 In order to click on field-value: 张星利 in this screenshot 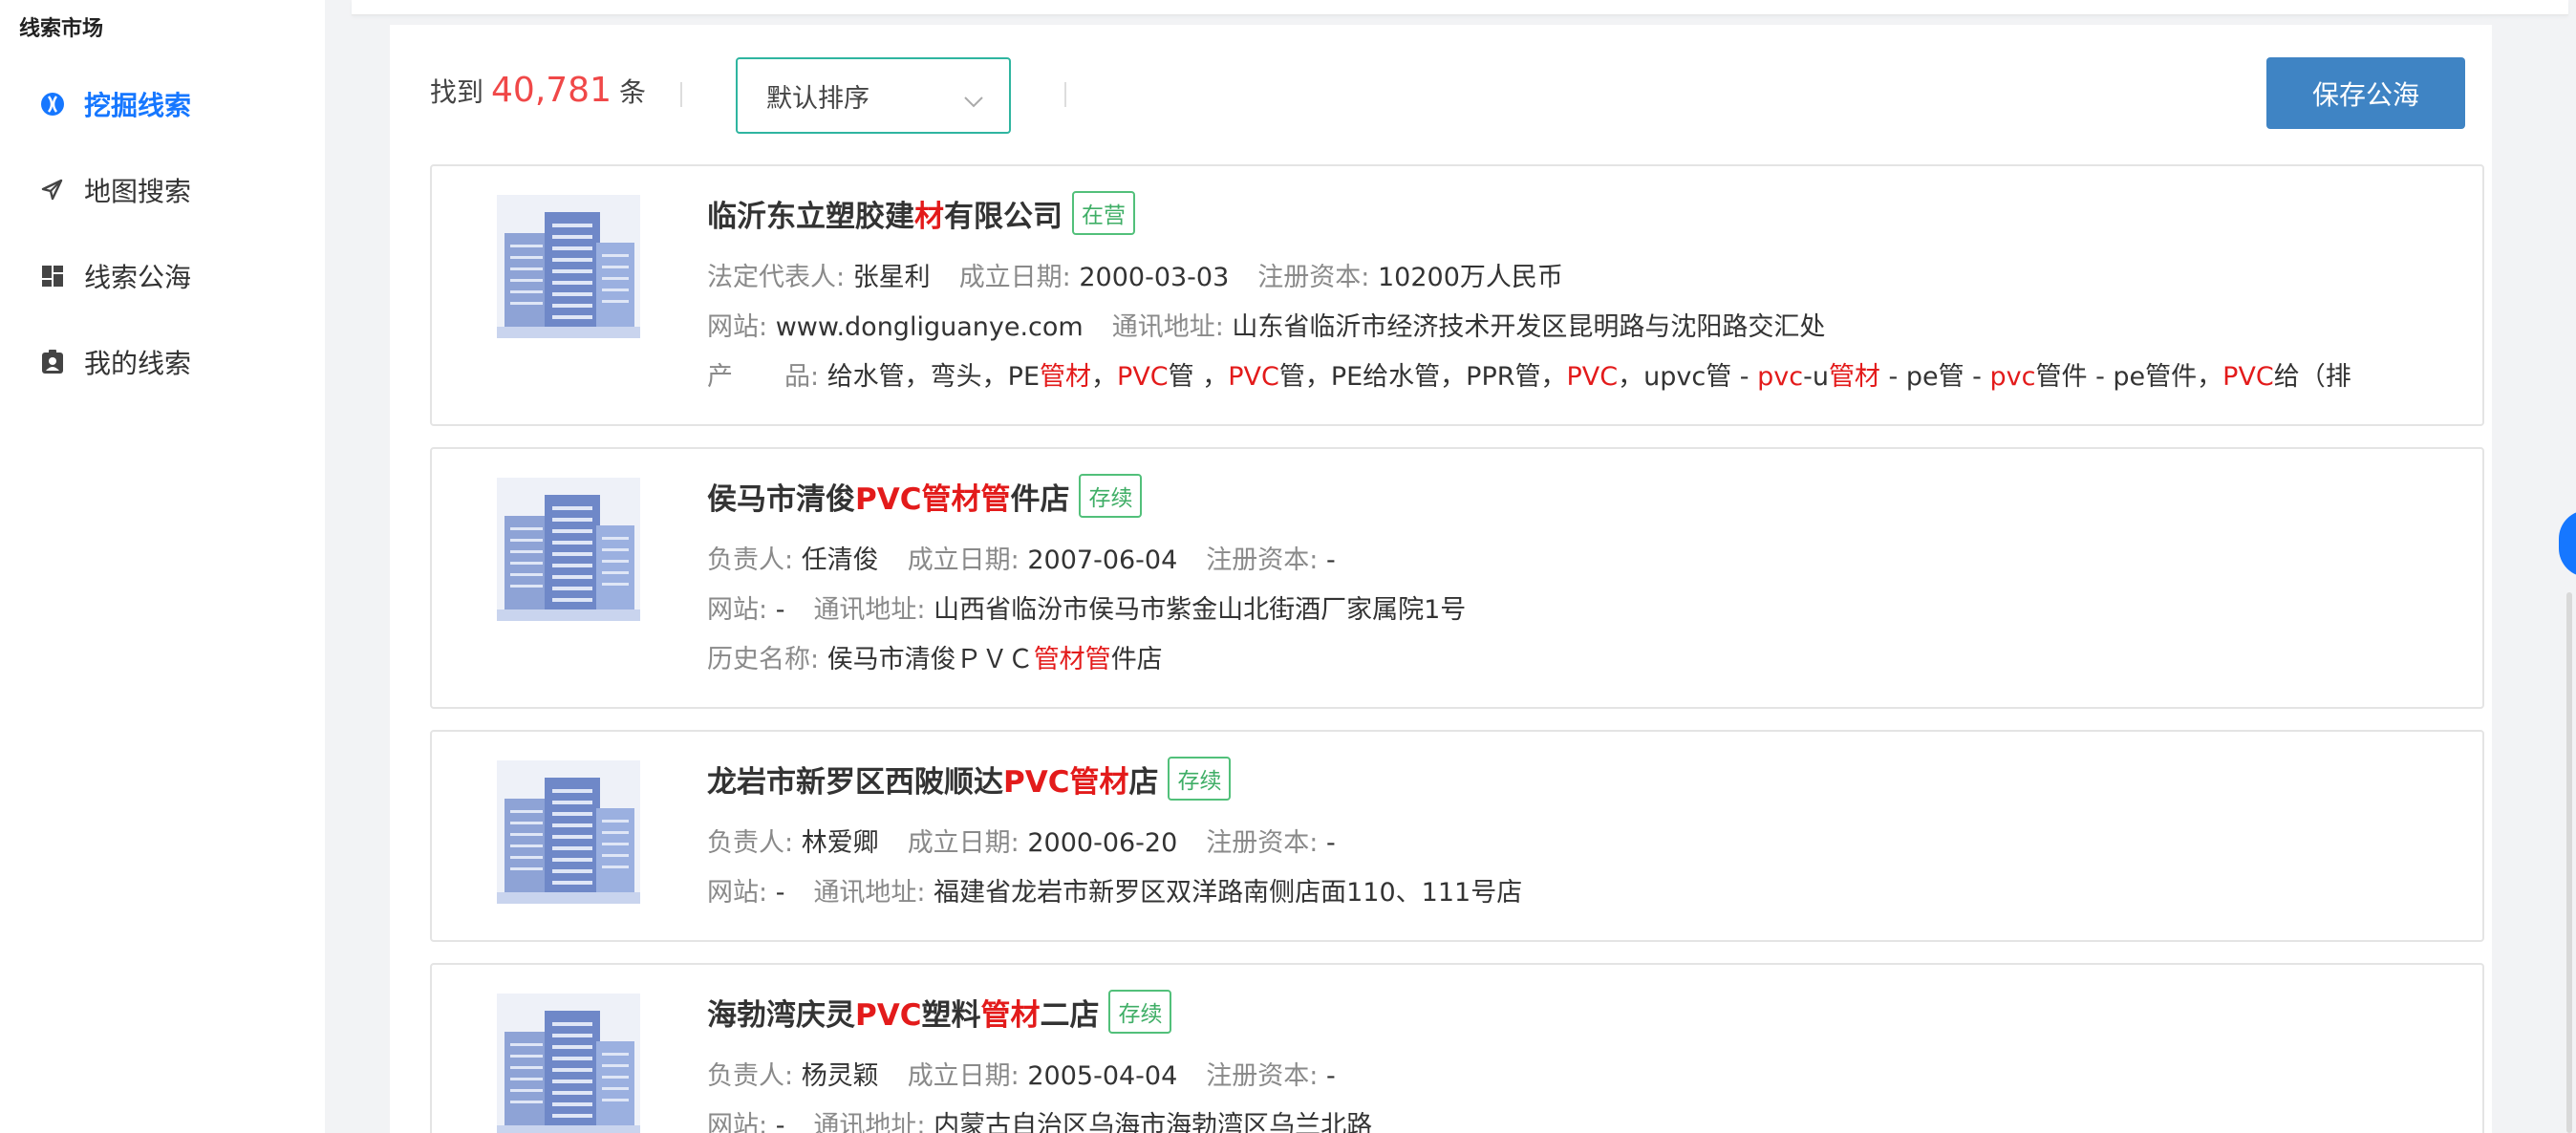, I will do `click(891, 277)`.